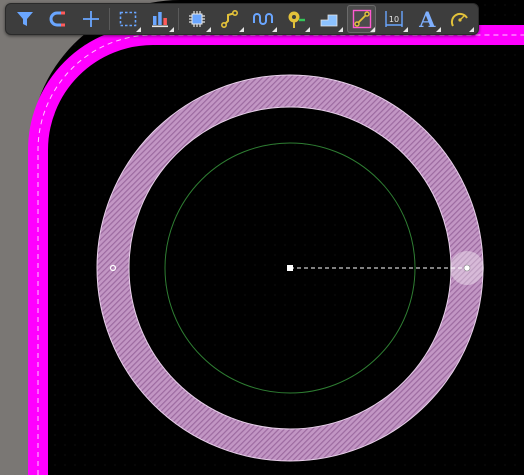 This screenshot has height=475, width=524. I want to click on toolbar: 10 A, so click(242, 19).